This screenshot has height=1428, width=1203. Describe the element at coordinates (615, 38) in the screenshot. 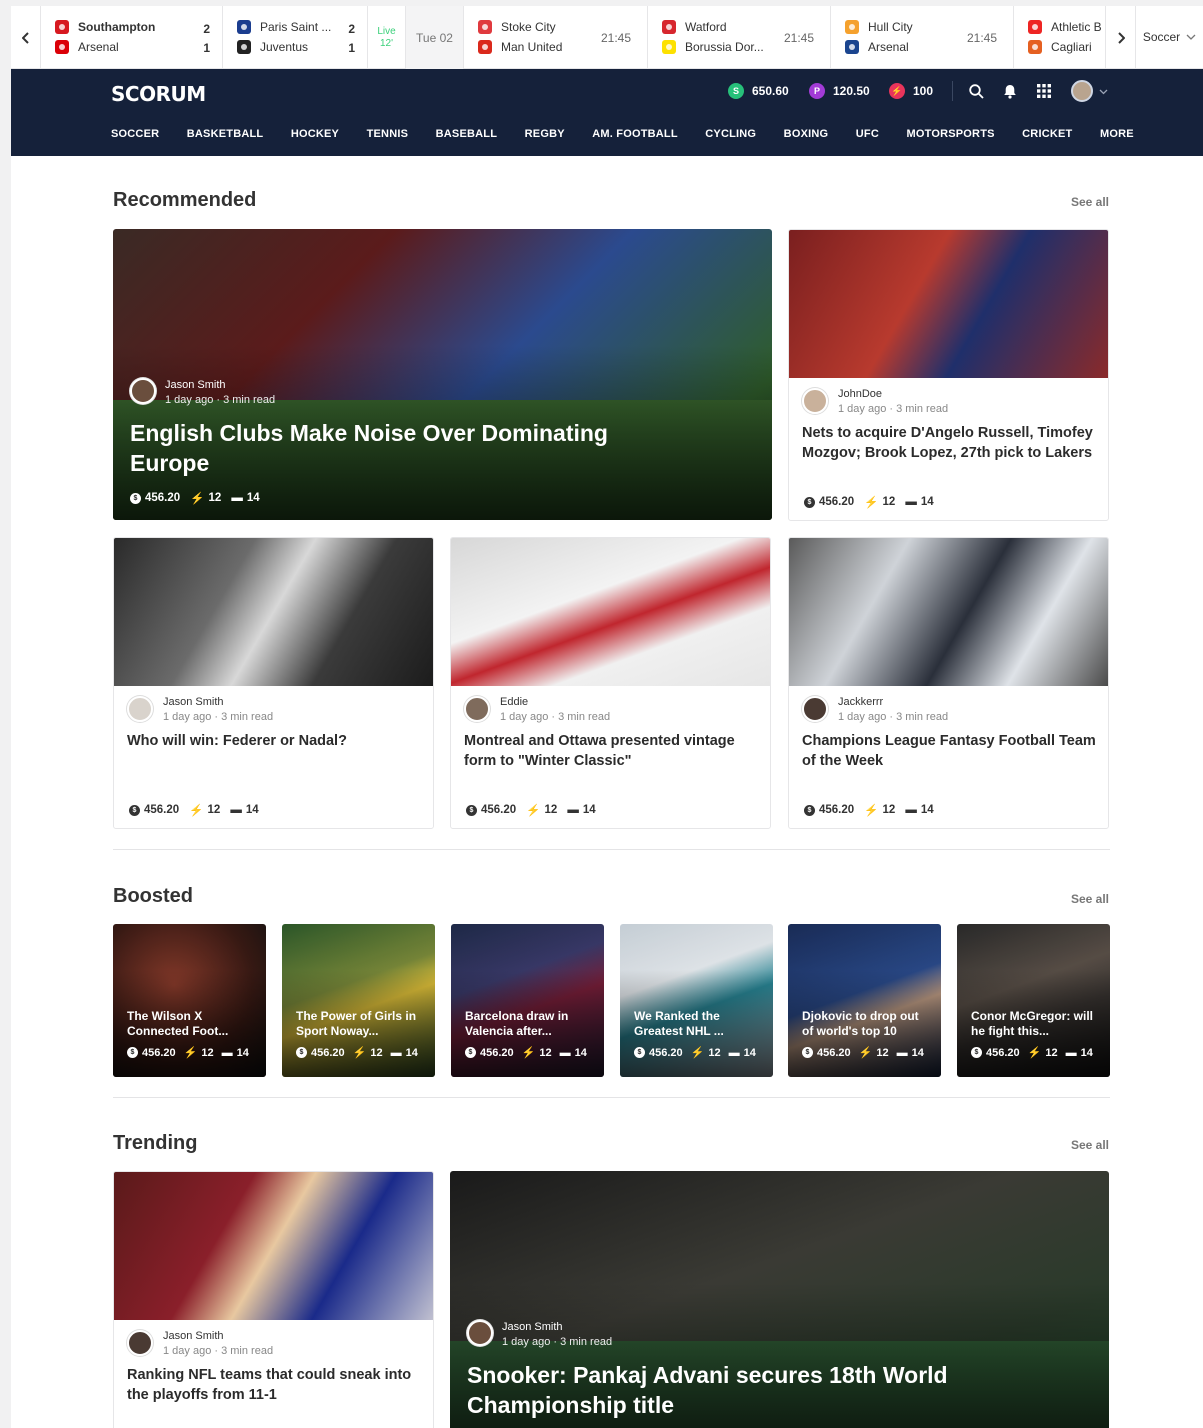

I see `match-time: 21:45` at that location.